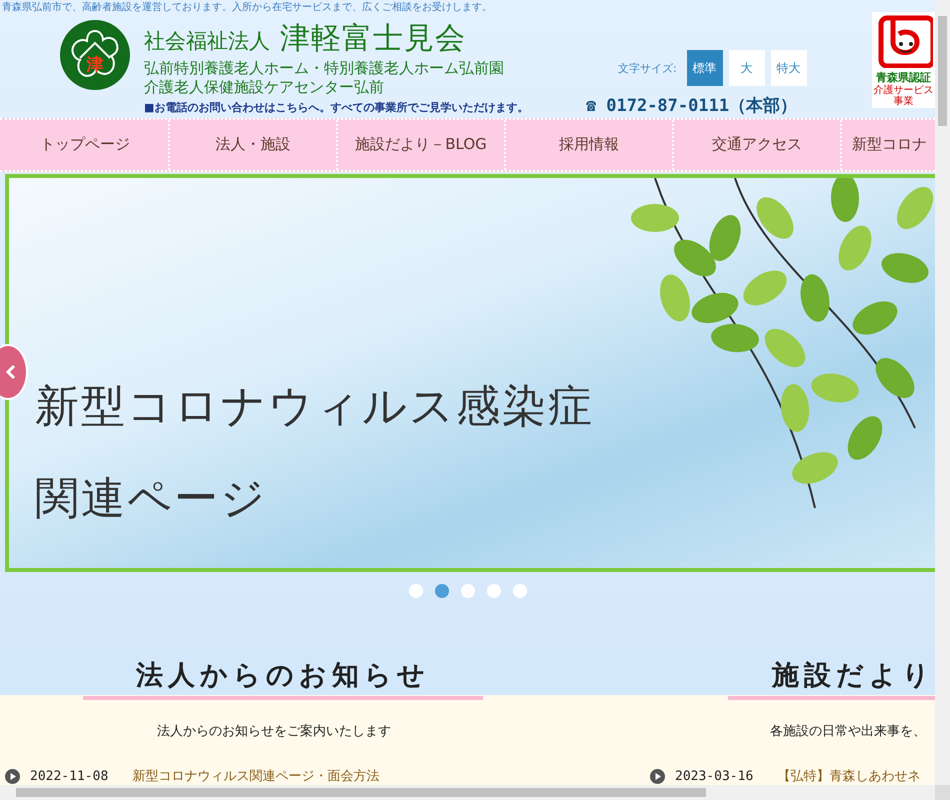  What do you see at coordinates (254, 145) in the screenshot?
I see `nav-link: 法人・施設` at bounding box center [254, 145].